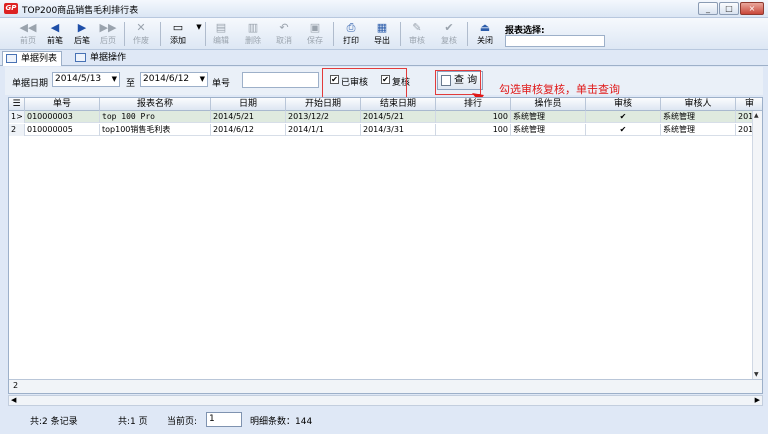 Image resolution: width=768 pixels, height=434 pixels. I want to click on column-header: 操作员, so click(548, 104).